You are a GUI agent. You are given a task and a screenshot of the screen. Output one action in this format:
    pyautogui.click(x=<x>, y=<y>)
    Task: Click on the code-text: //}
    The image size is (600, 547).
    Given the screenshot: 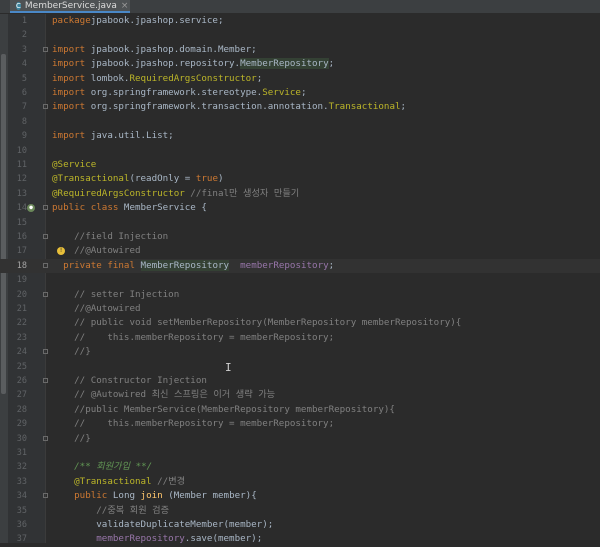 What is the action you would take?
    pyautogui.click(x=71, y=352)
    